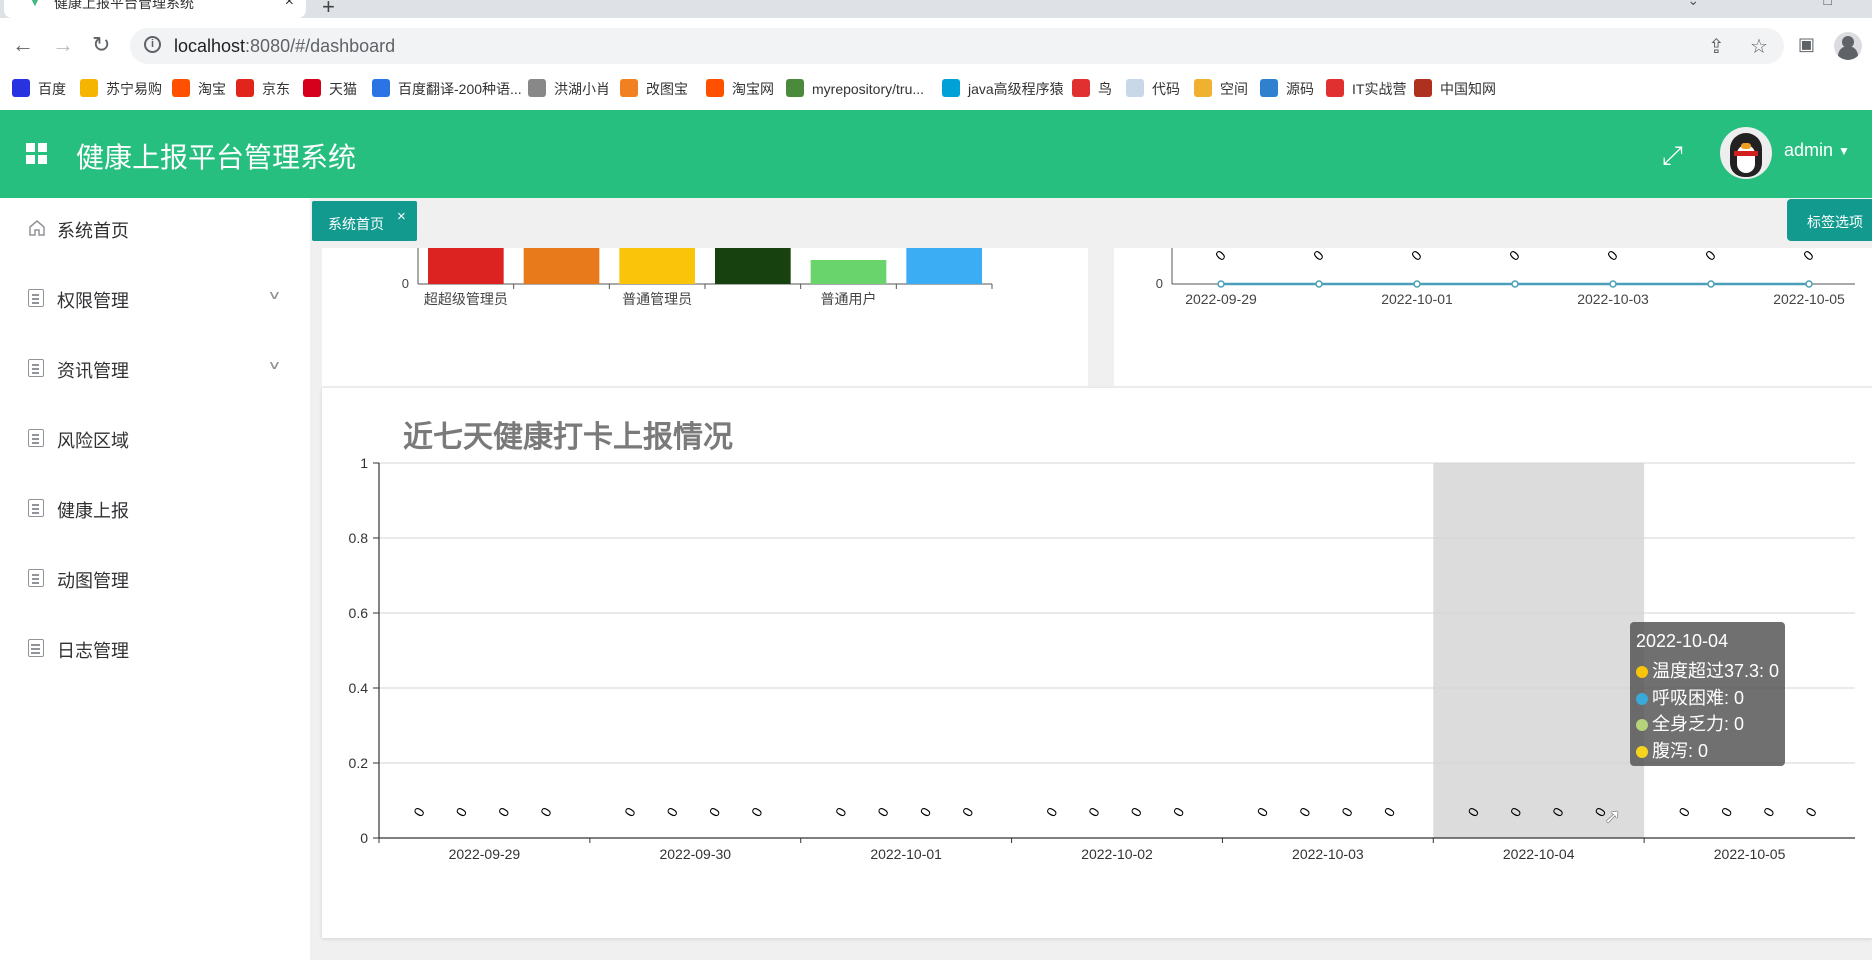 The image size is (1872, 960). Describe the element at coordinates (1848, 46) in the screenshot. I see `profile-avatar-icon` at that location.